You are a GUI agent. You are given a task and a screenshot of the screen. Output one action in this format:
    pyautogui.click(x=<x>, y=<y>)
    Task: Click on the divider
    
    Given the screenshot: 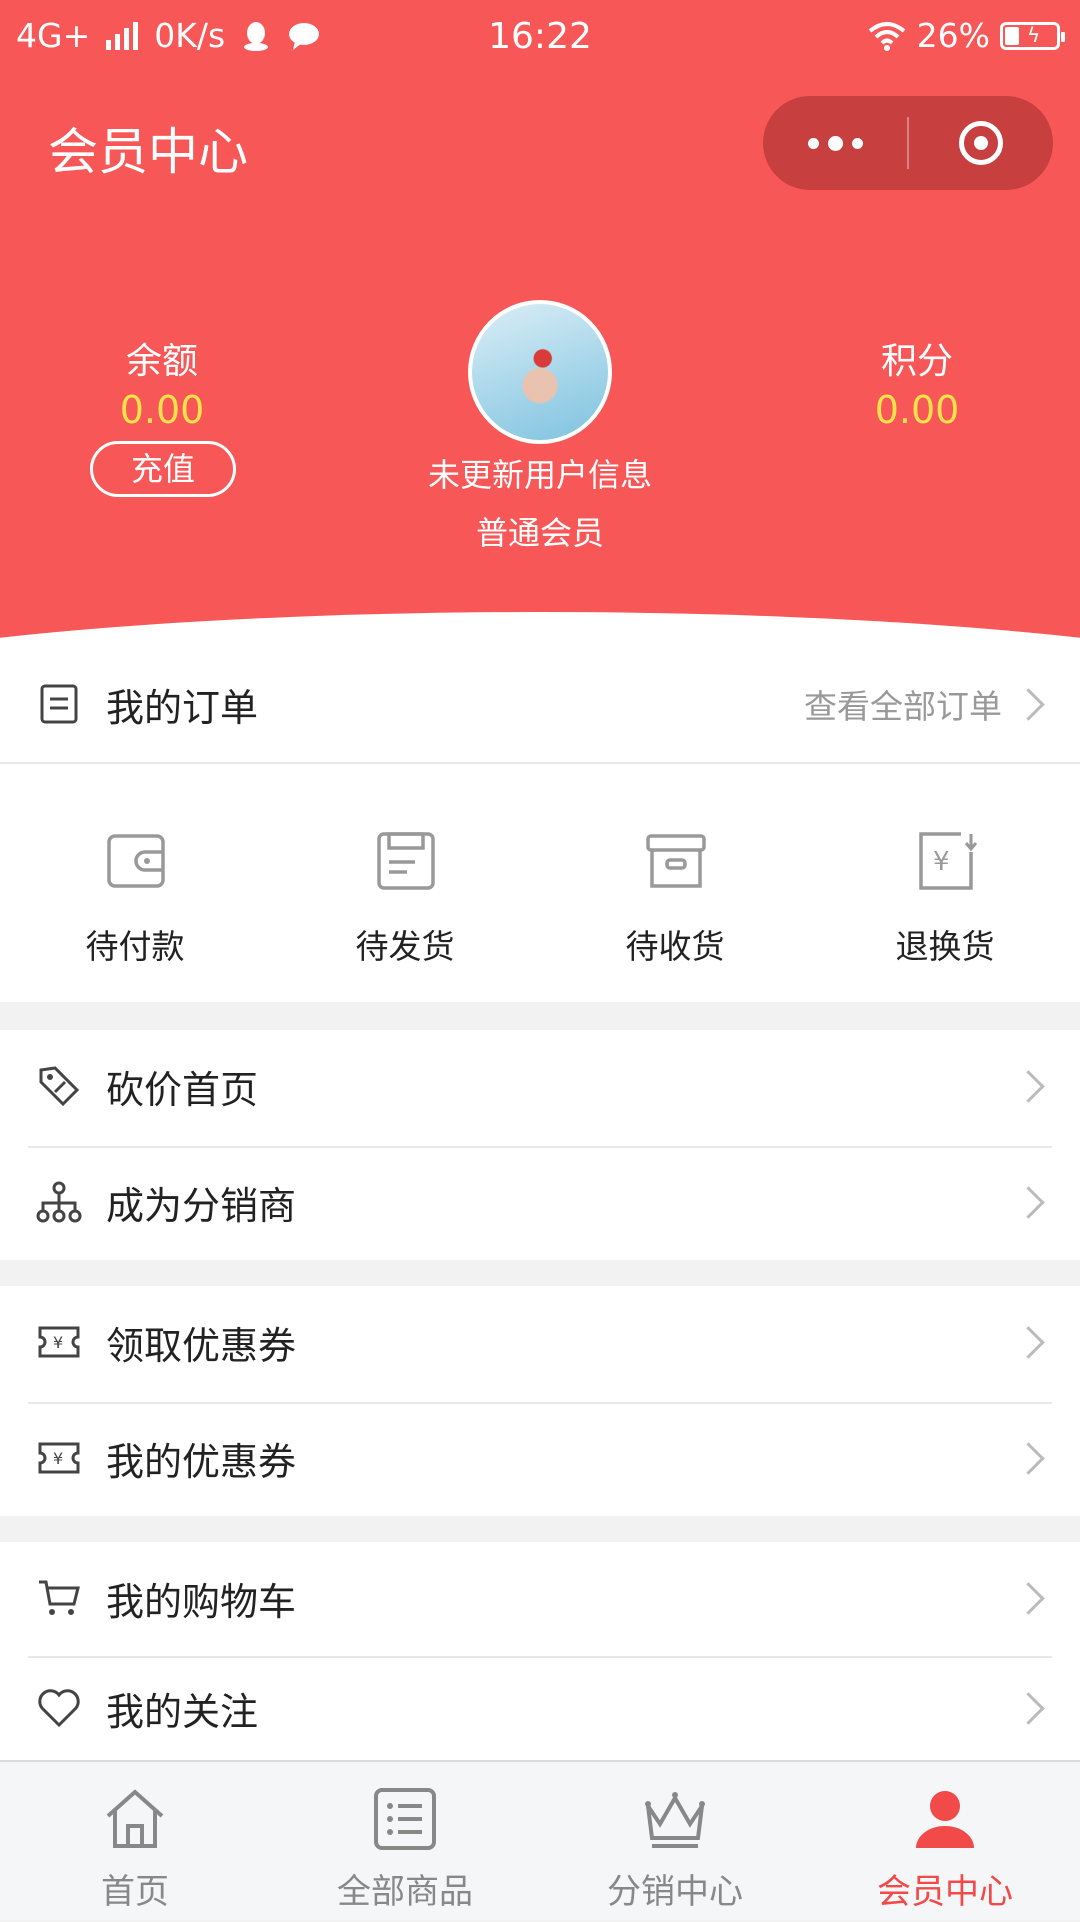 What is the action you would take?
    pyautogui.click(x=540, y=763)
    